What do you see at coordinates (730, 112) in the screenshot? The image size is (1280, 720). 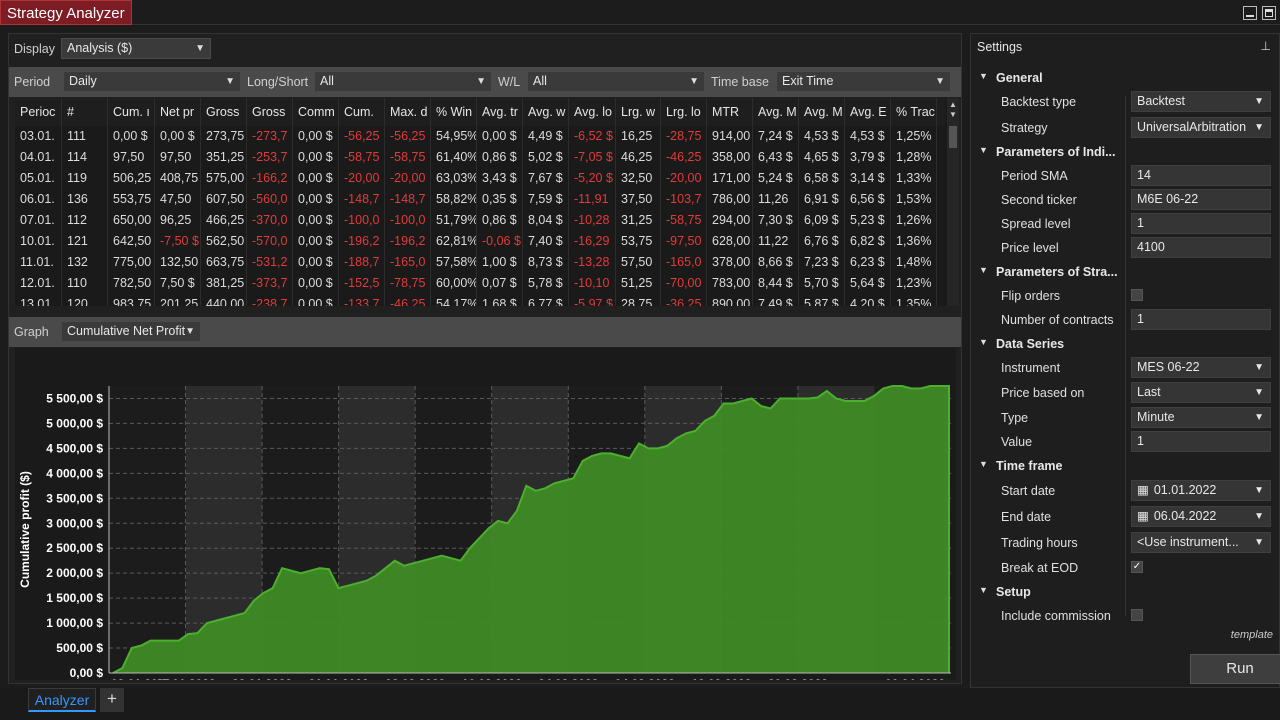 I see `column-header: MTR` at bounding box center [730, 112].